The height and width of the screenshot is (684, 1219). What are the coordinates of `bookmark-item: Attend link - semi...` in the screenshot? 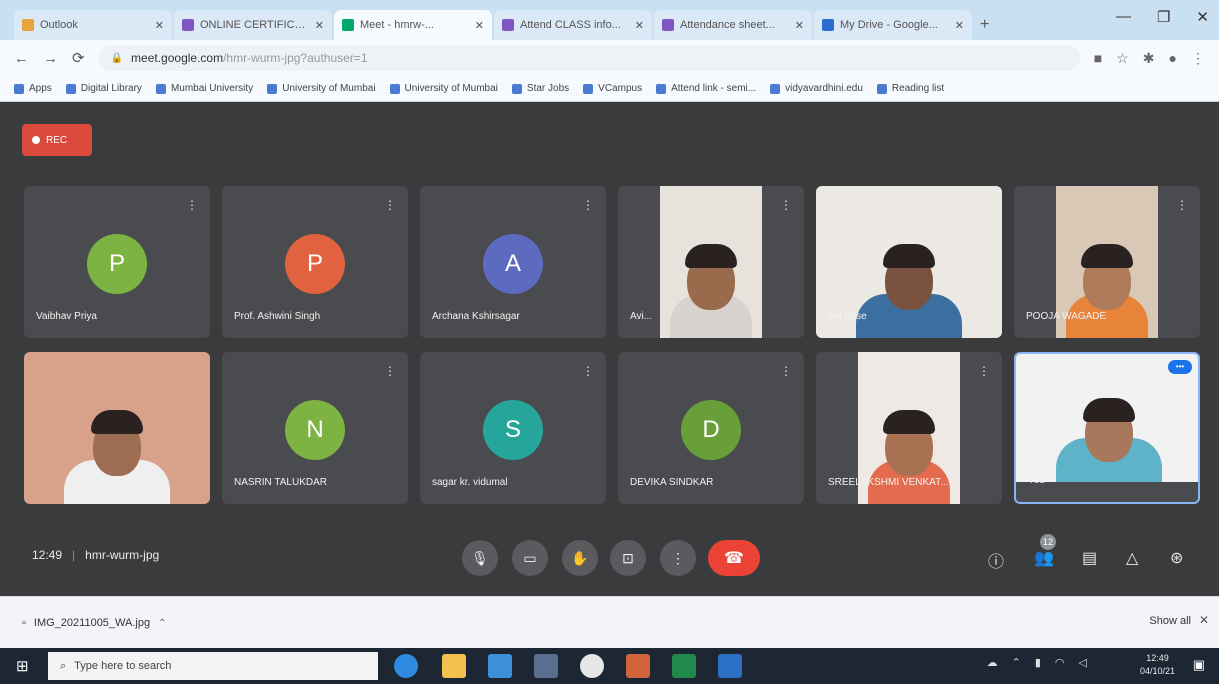 It's located at (706, 88).